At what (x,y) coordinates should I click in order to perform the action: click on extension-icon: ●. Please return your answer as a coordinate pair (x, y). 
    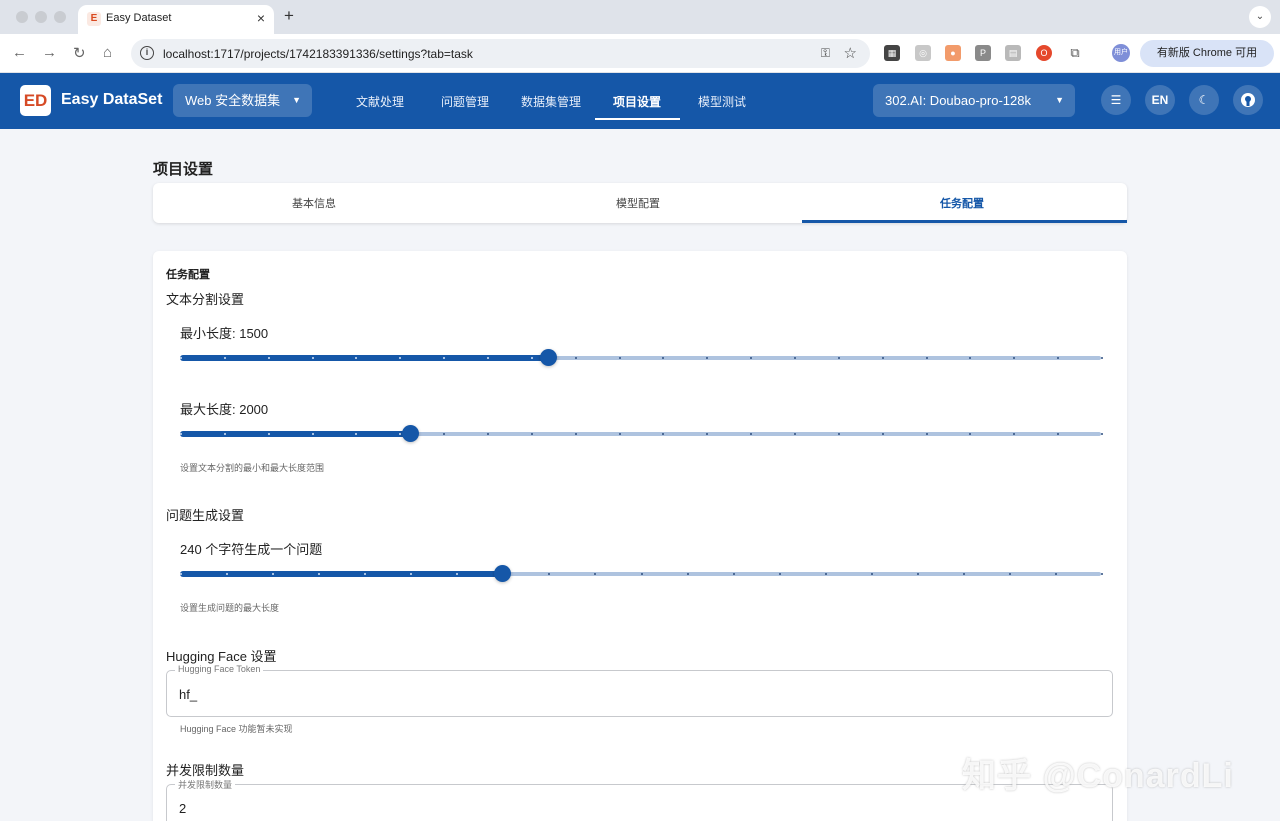
    Looking at the image, I should click on (953, 53).